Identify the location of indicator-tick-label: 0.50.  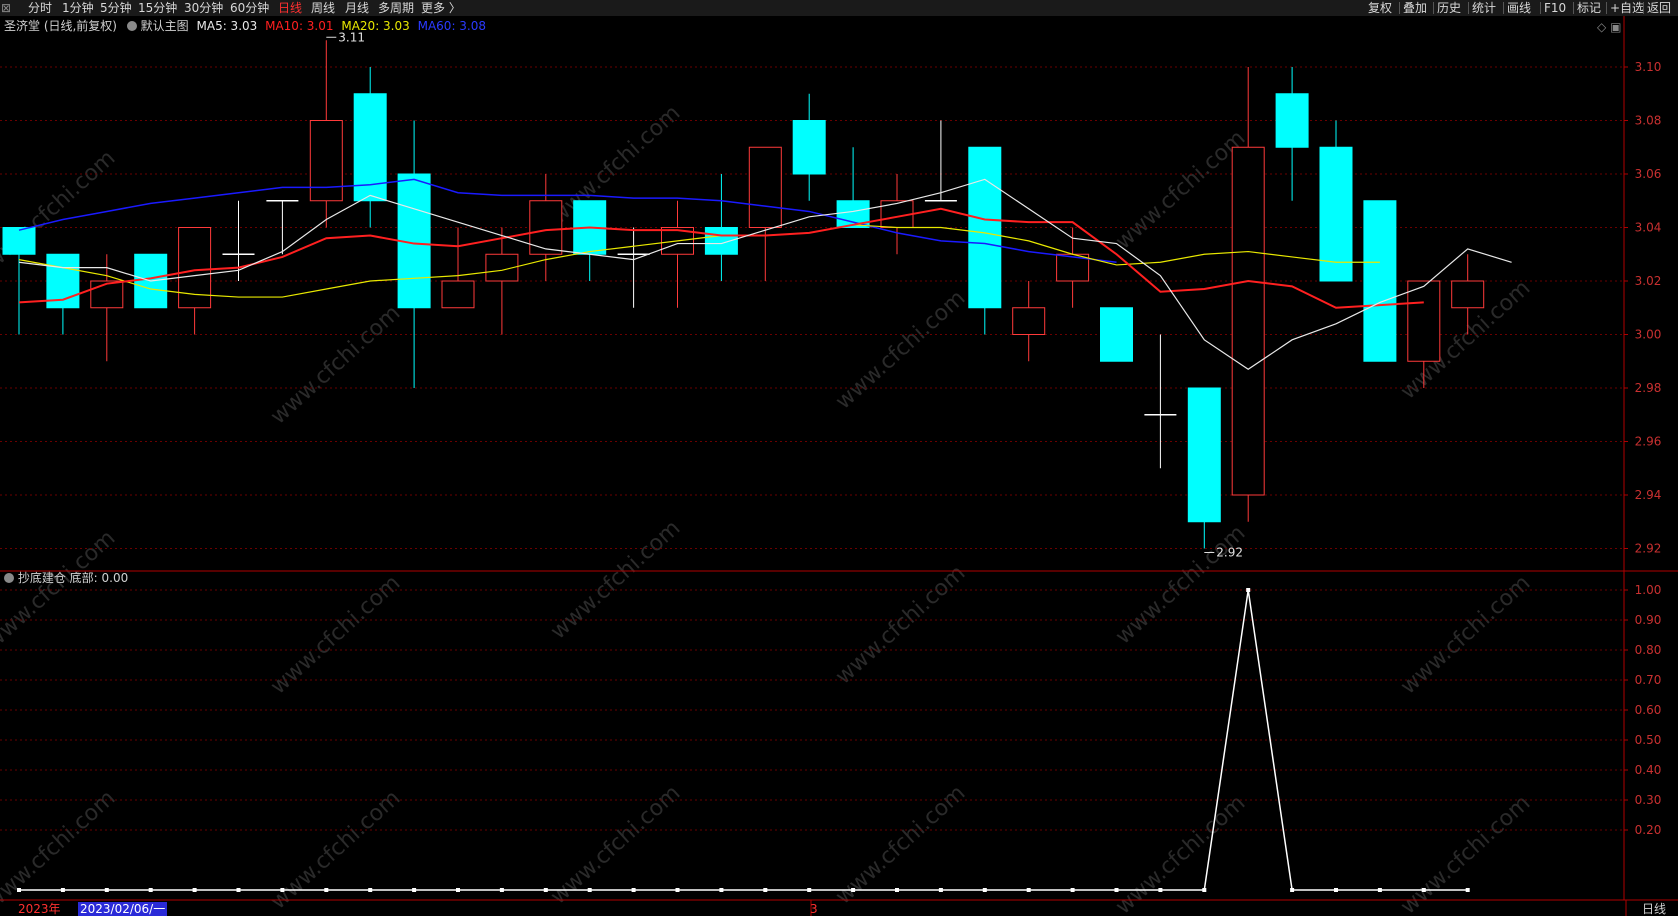
(1648, 740).